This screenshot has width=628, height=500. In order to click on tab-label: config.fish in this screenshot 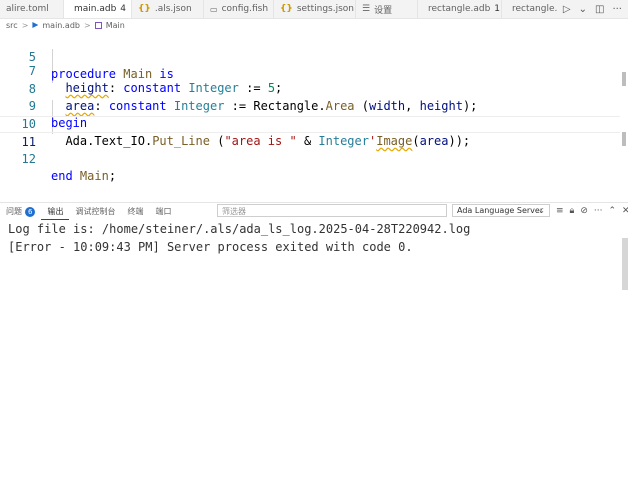, I will do `click(245, 9)`.